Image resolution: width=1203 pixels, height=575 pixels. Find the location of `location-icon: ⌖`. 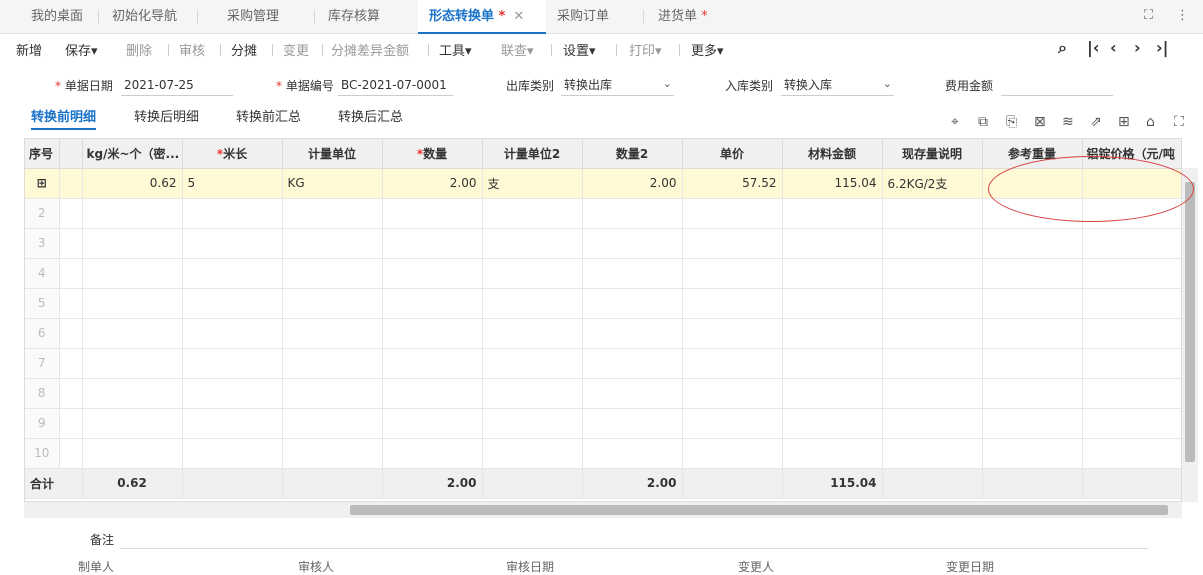

location-icon: ⌖ is located at coordinates (955, 122).